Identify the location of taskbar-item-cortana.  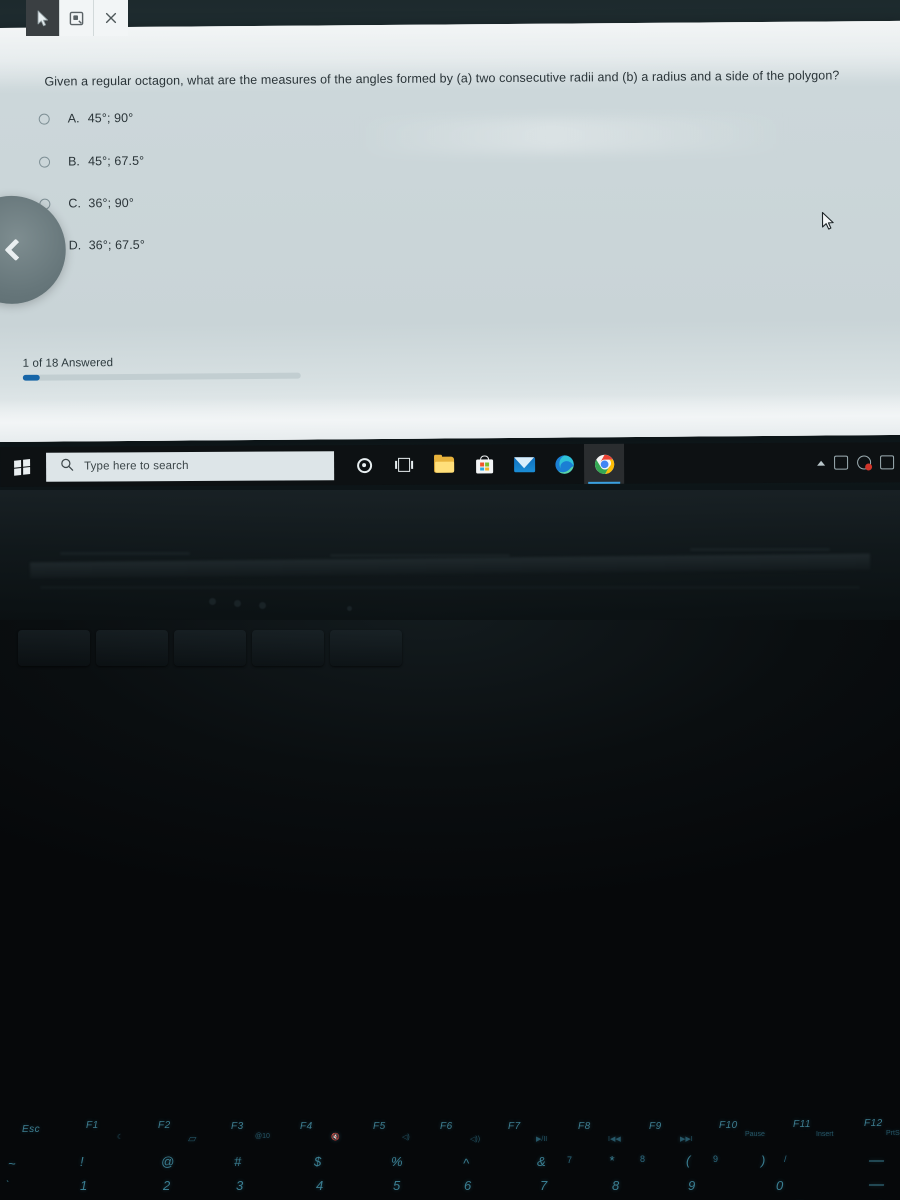
(364, 465).